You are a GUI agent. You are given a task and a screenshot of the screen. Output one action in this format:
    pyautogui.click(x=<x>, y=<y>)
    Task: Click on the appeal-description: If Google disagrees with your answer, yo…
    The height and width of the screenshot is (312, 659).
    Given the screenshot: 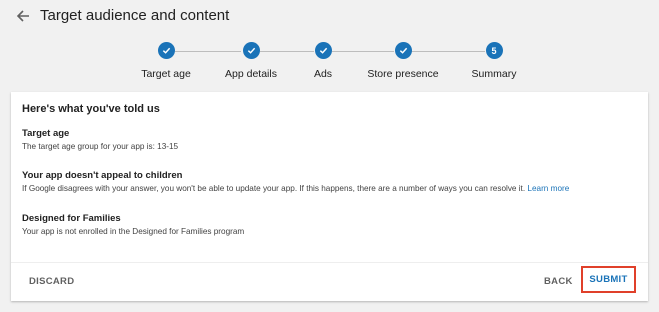 What is the action you would take?
    pyautogui.click(x=274, y=188)
    